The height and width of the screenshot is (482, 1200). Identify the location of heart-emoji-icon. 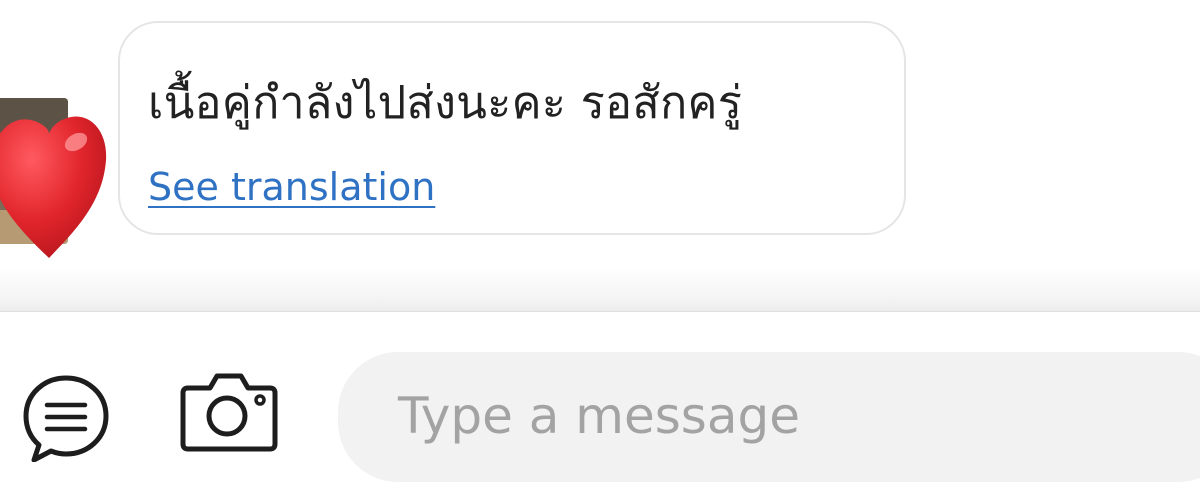
(53, 187).